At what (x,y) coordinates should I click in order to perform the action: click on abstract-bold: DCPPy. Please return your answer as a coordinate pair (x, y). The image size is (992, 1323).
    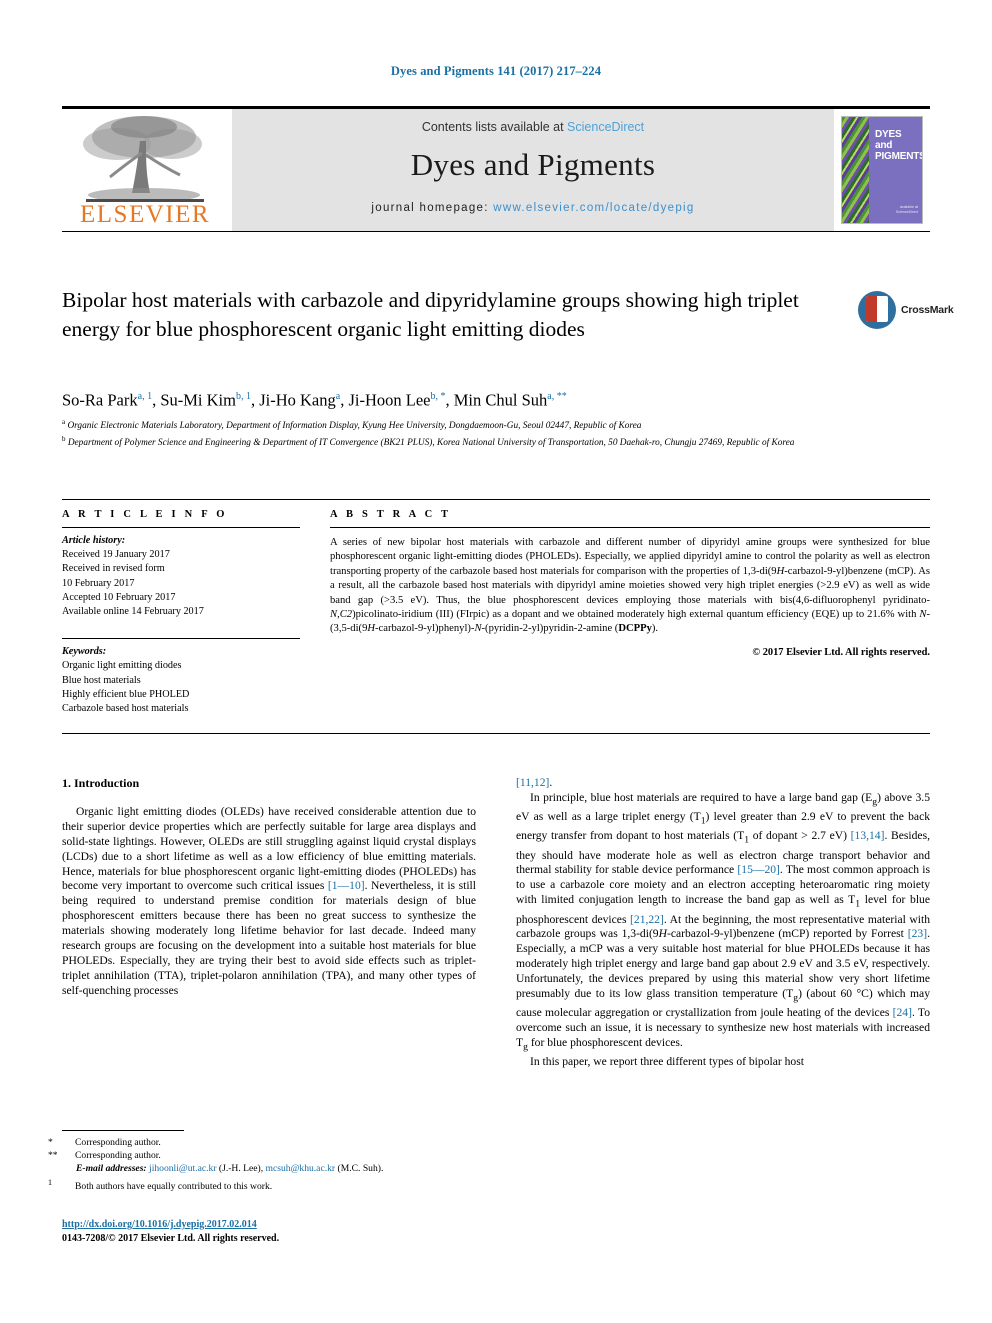
    Looking at the image, I should click on (635, 629).